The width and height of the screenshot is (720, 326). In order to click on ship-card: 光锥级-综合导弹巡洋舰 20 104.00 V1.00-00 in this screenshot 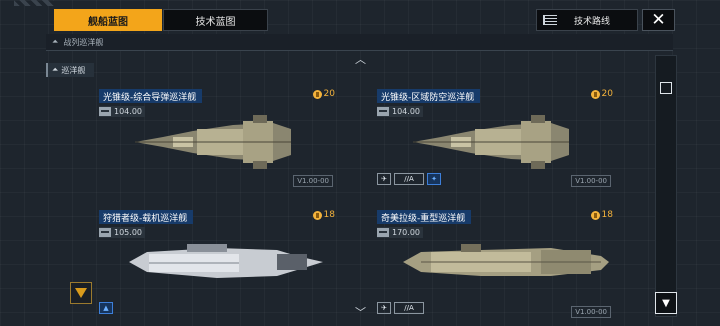, I will do `click(217, 141)`.